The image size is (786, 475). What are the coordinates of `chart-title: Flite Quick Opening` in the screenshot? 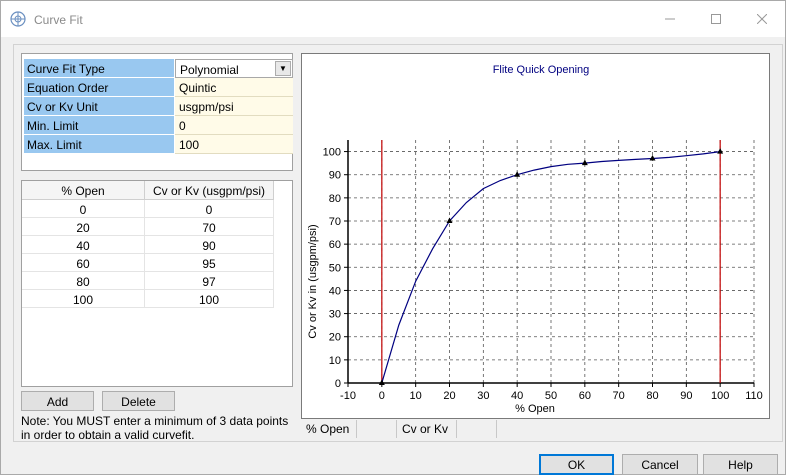 It's located at (541, 70).